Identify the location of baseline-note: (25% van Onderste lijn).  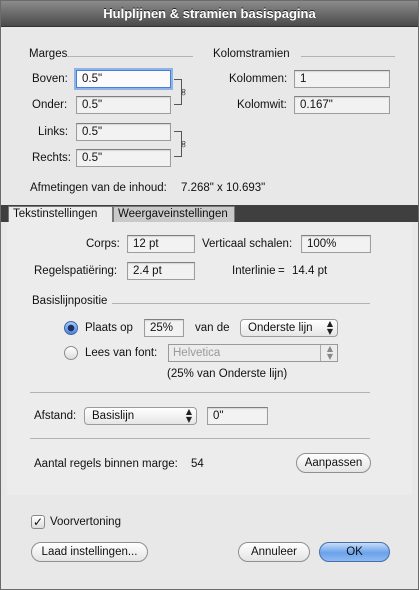
(227, 374).